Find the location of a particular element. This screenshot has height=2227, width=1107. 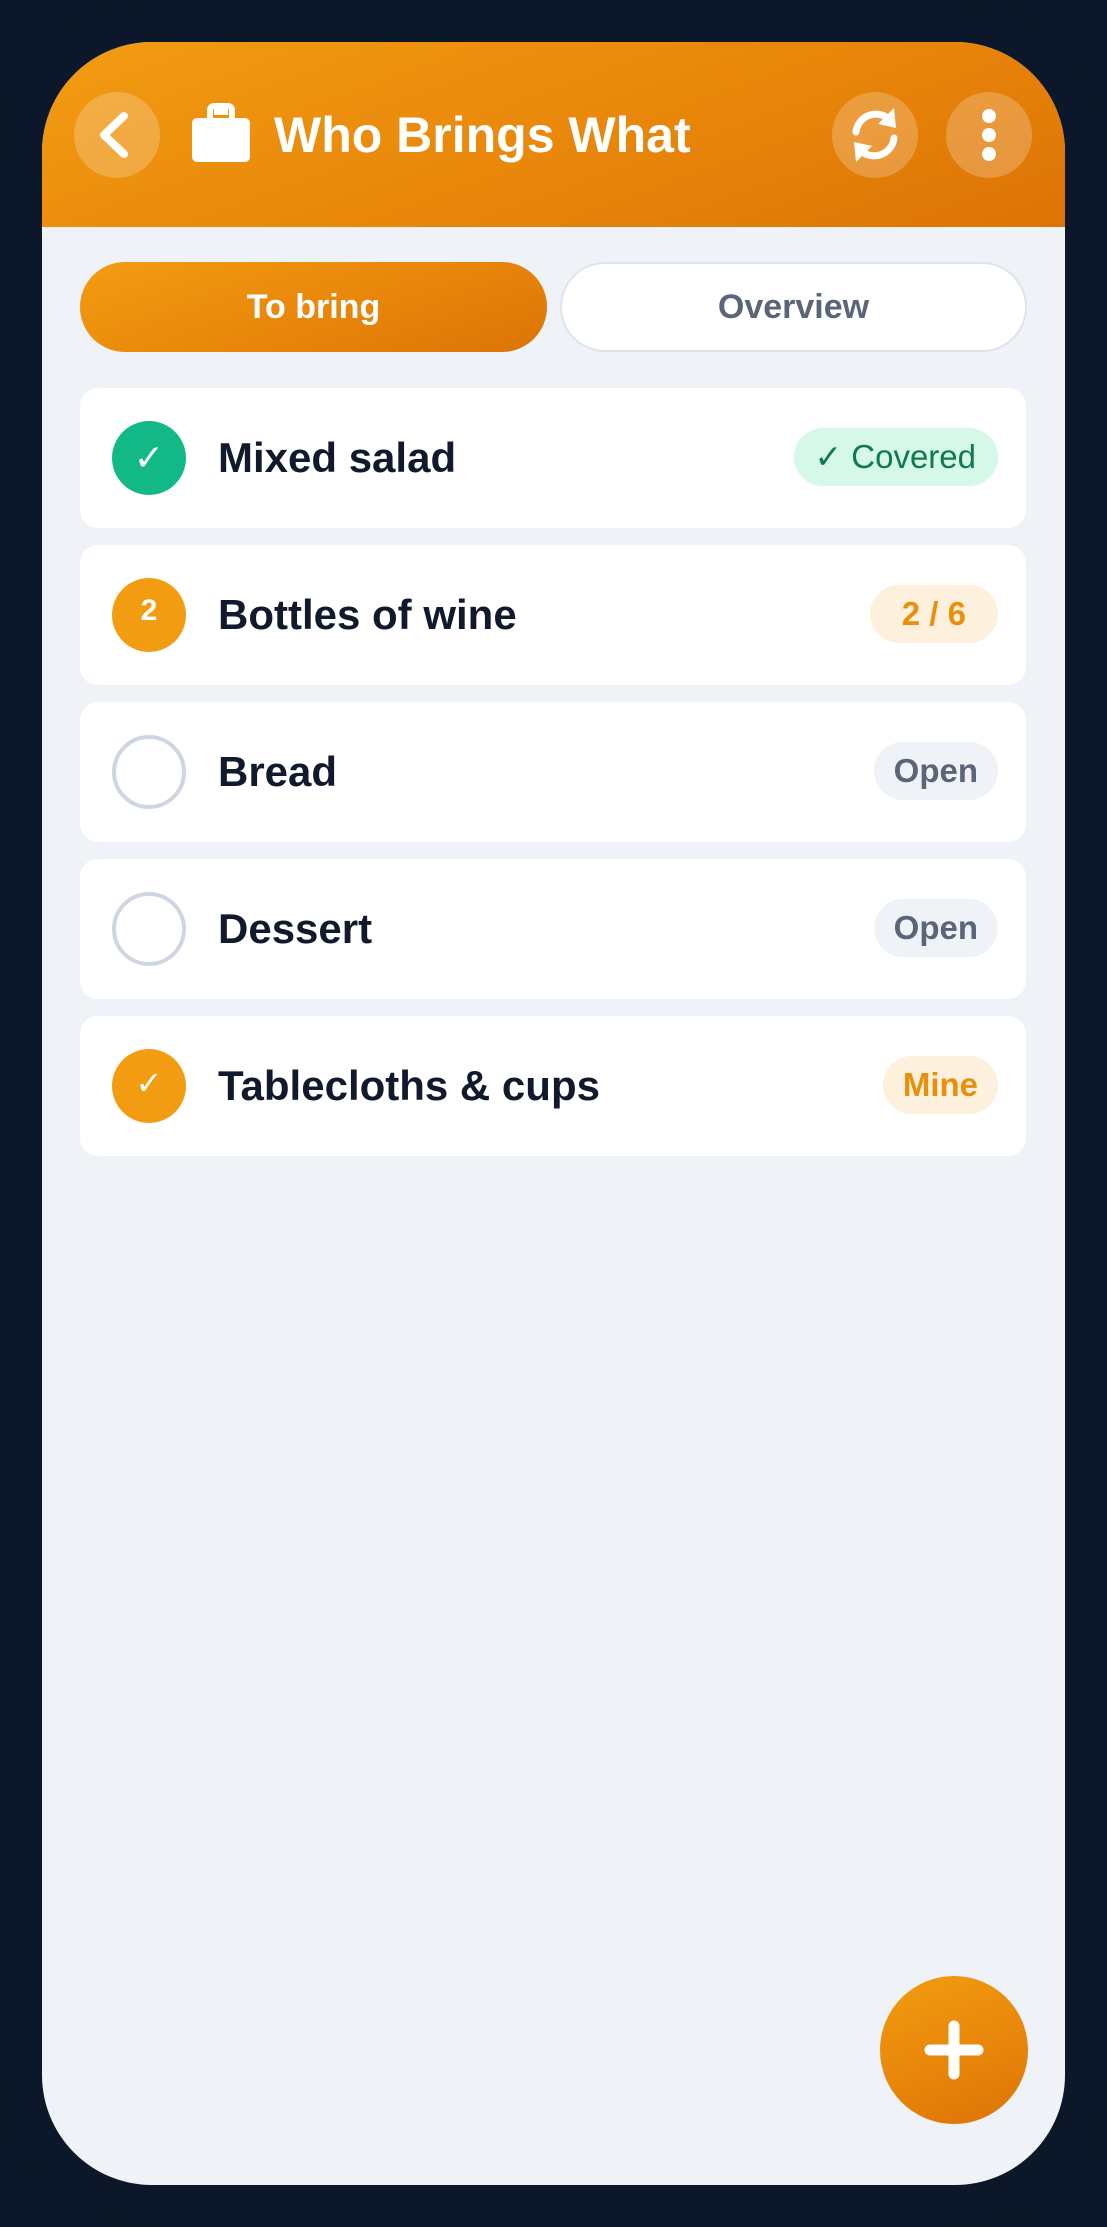

shopping-bag-icon is located at coordinates (221, 132).